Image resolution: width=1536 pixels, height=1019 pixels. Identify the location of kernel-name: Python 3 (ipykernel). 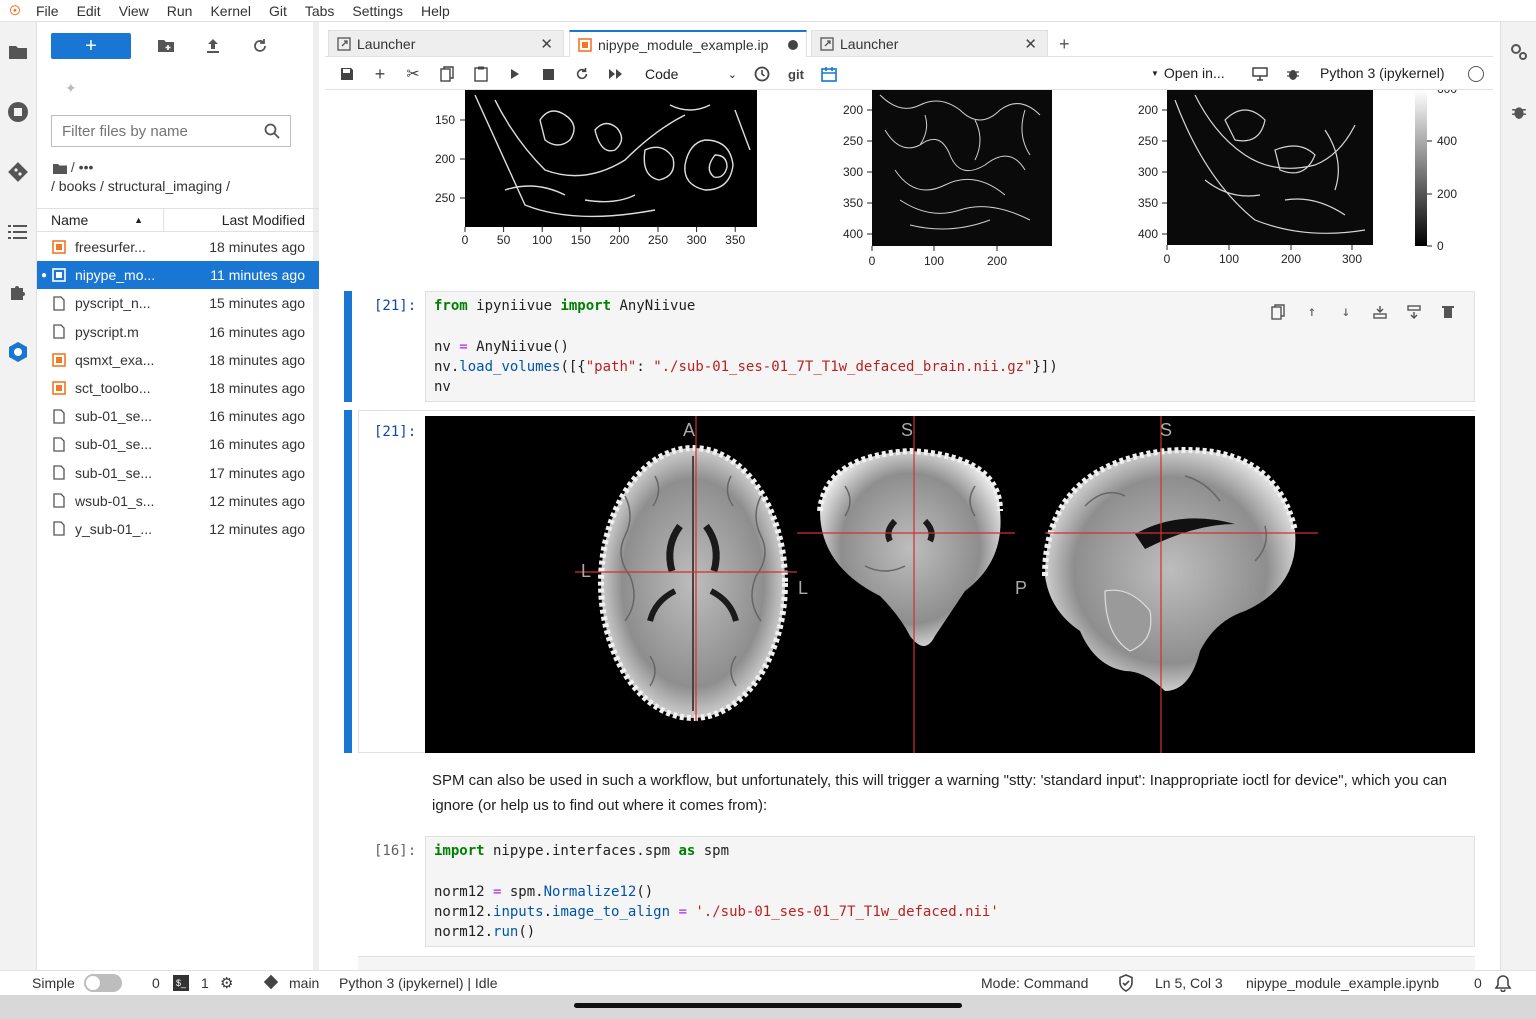
(1382, 73).